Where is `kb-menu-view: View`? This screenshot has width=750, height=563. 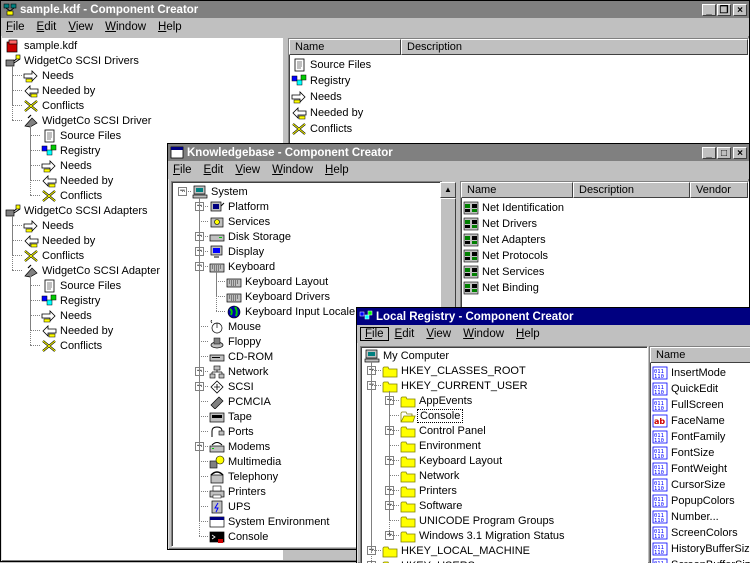 kb-menu-view: View is located at coordinates (247, 170).